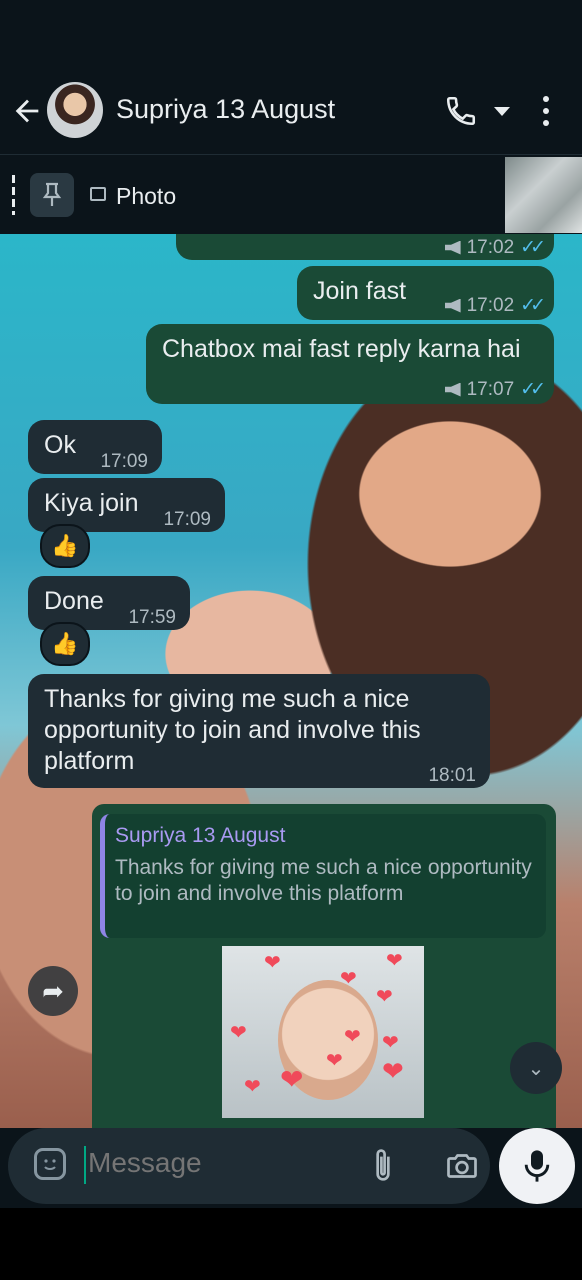  I want to click on message-text: Chatbox mai fast reply karna hai, so click(341, 349).